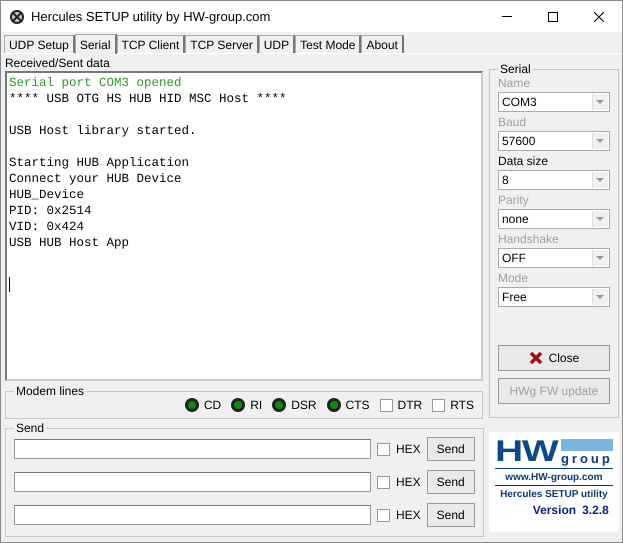 Image resolution: width=623 pixels, height=543 pixels. Describe the element at coordinates (96, 179) in the screenshot. I see `terminal-line: Connect your HUB Device` at that location.